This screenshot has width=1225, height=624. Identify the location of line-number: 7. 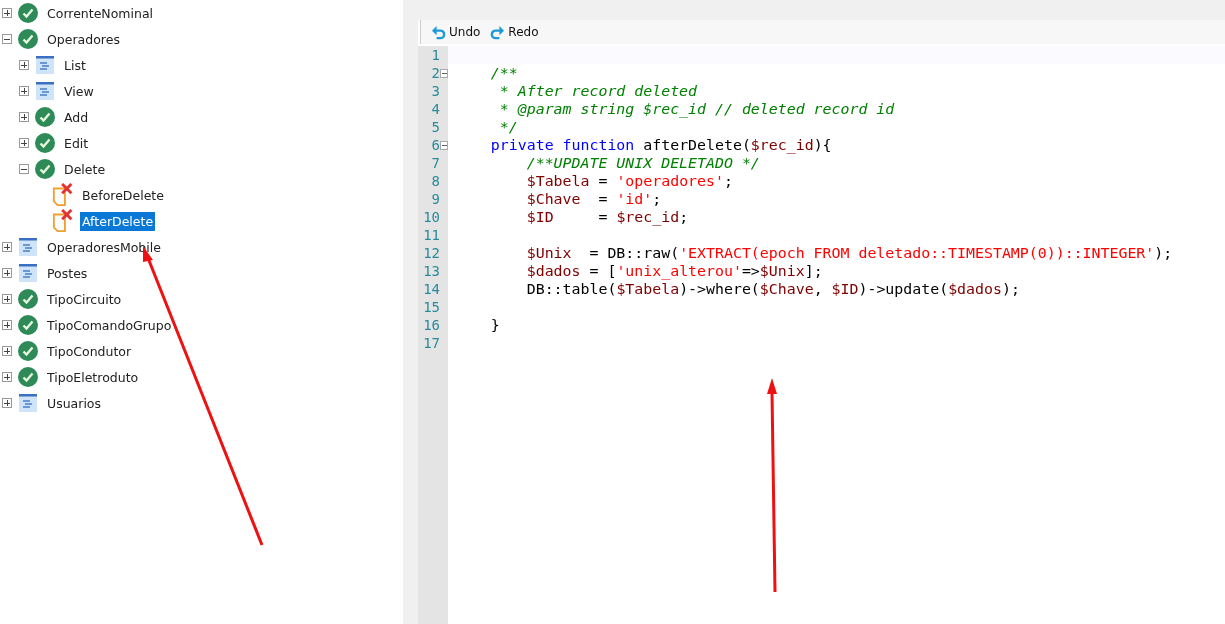
(435, 163).